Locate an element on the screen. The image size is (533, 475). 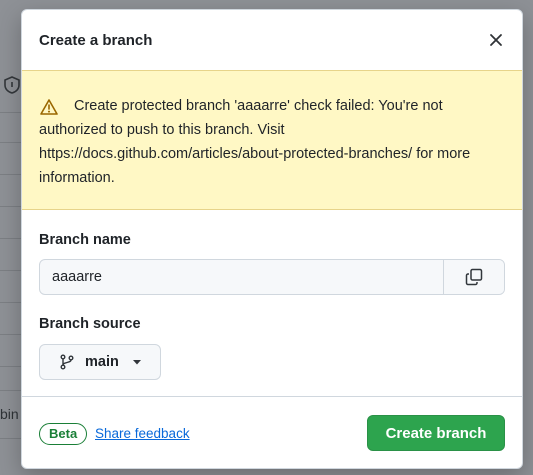
share-feedback-link: Share feedback is located at coordinates (142, 433).